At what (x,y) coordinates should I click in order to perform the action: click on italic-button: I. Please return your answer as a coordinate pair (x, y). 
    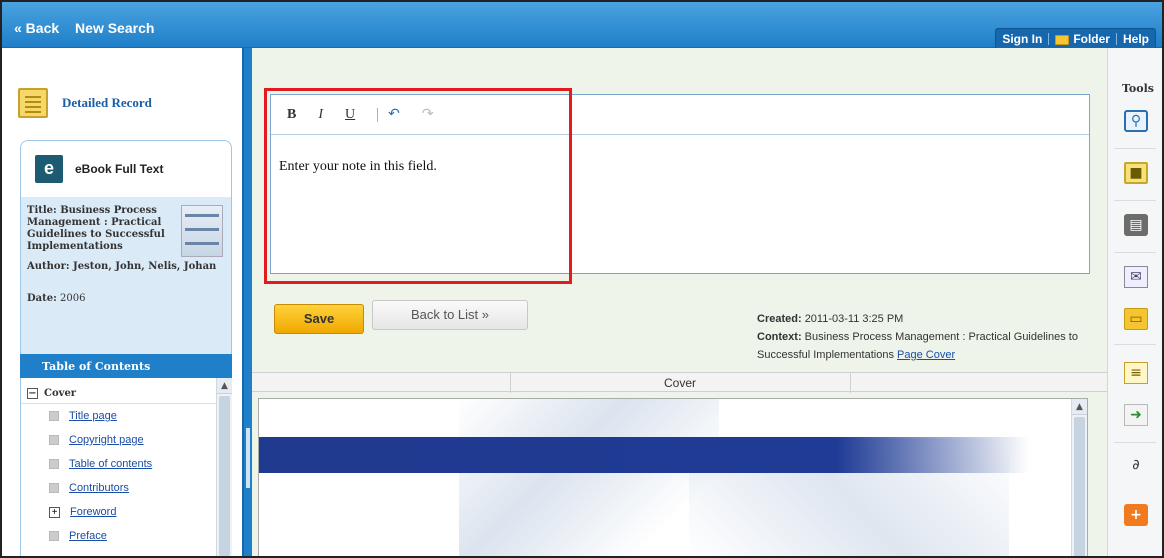
    Looking at the image, I should click on (320, 115).